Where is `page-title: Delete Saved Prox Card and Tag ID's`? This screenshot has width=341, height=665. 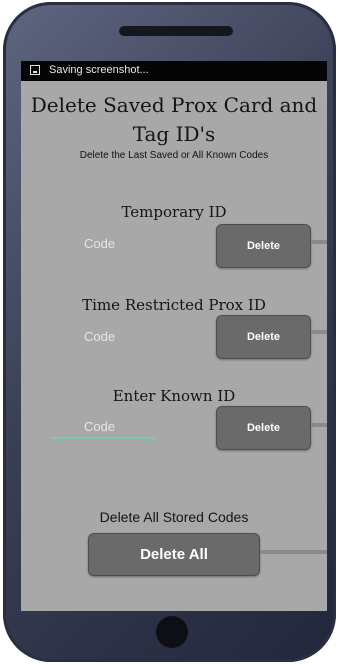 page-title: Delete Saved Prox Card and Tag ID's is located at coordinates (174, 120).